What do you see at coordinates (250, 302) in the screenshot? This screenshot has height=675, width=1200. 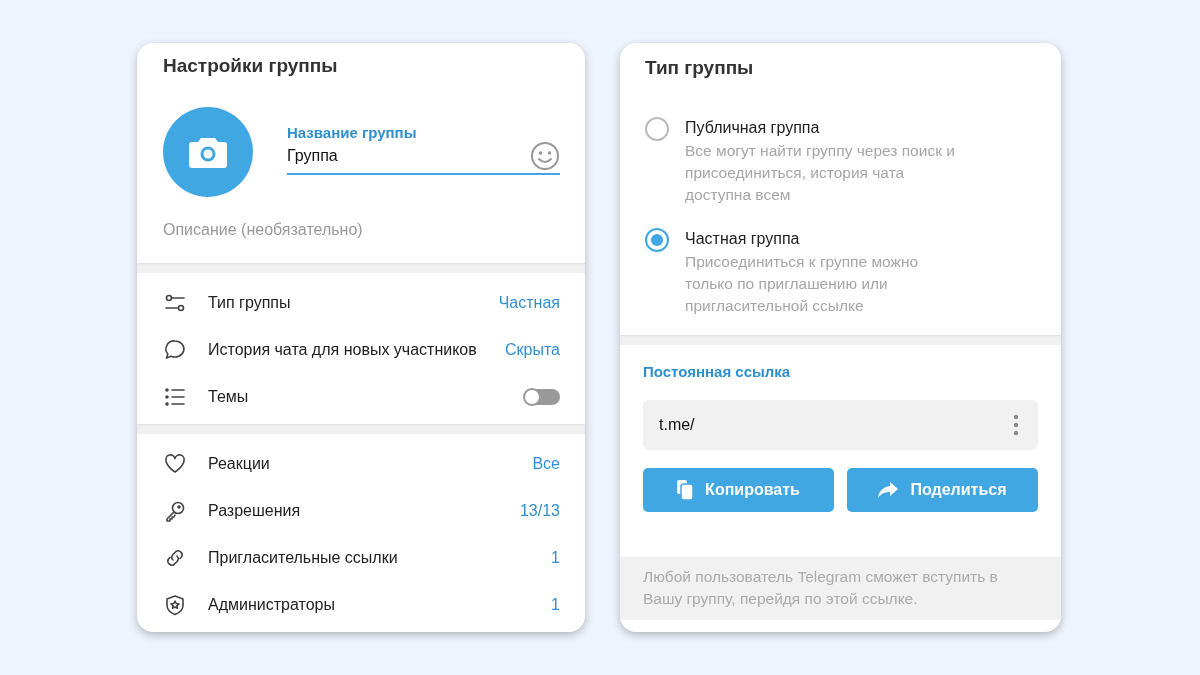 I see `row-label: Тип группы` at bounding box center [250, 302].